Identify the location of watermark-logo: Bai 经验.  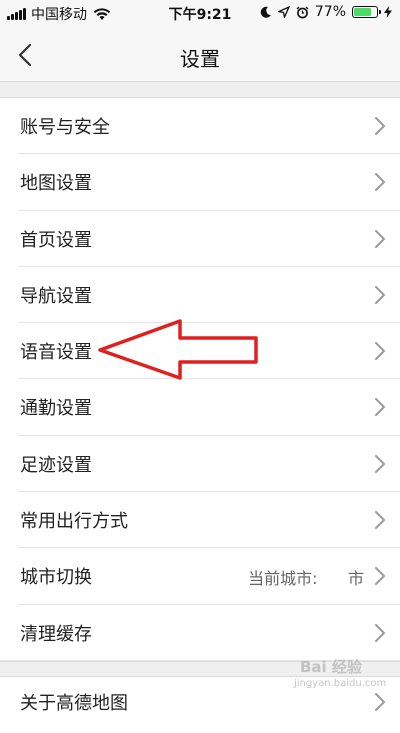
(331, 667).